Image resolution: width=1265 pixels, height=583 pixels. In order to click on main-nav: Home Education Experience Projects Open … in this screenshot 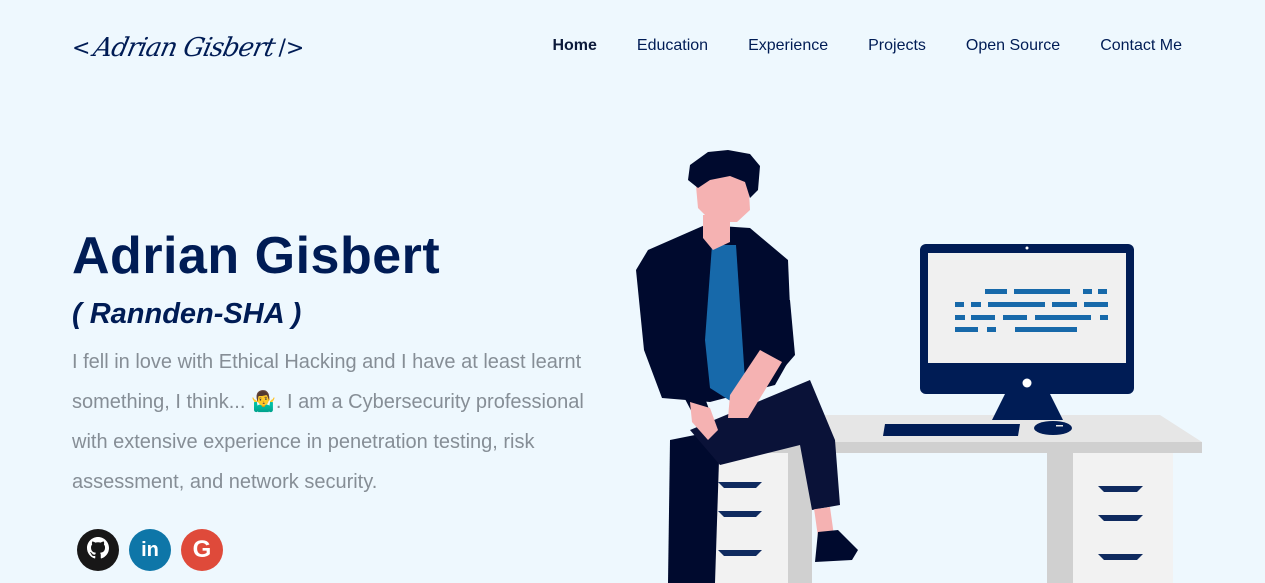, I will do `click(857, 46)`.